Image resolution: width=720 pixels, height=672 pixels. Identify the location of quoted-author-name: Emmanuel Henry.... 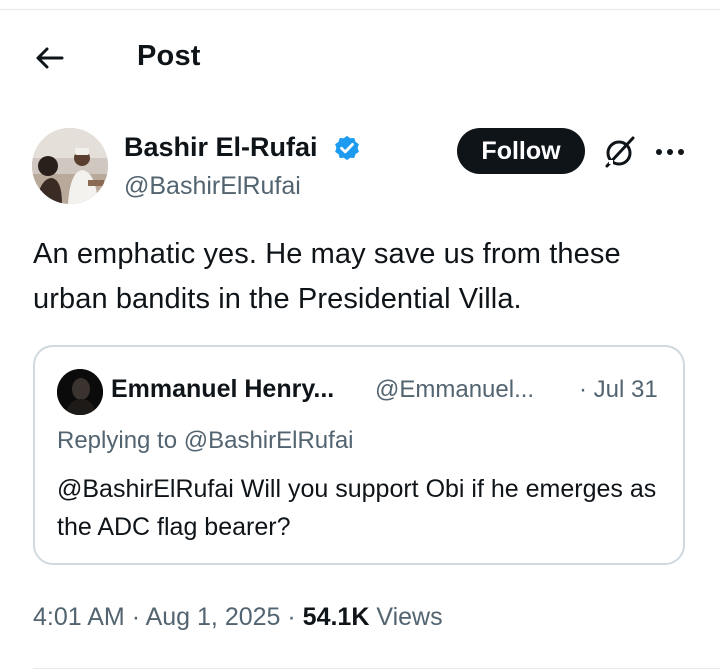
(223, 389).